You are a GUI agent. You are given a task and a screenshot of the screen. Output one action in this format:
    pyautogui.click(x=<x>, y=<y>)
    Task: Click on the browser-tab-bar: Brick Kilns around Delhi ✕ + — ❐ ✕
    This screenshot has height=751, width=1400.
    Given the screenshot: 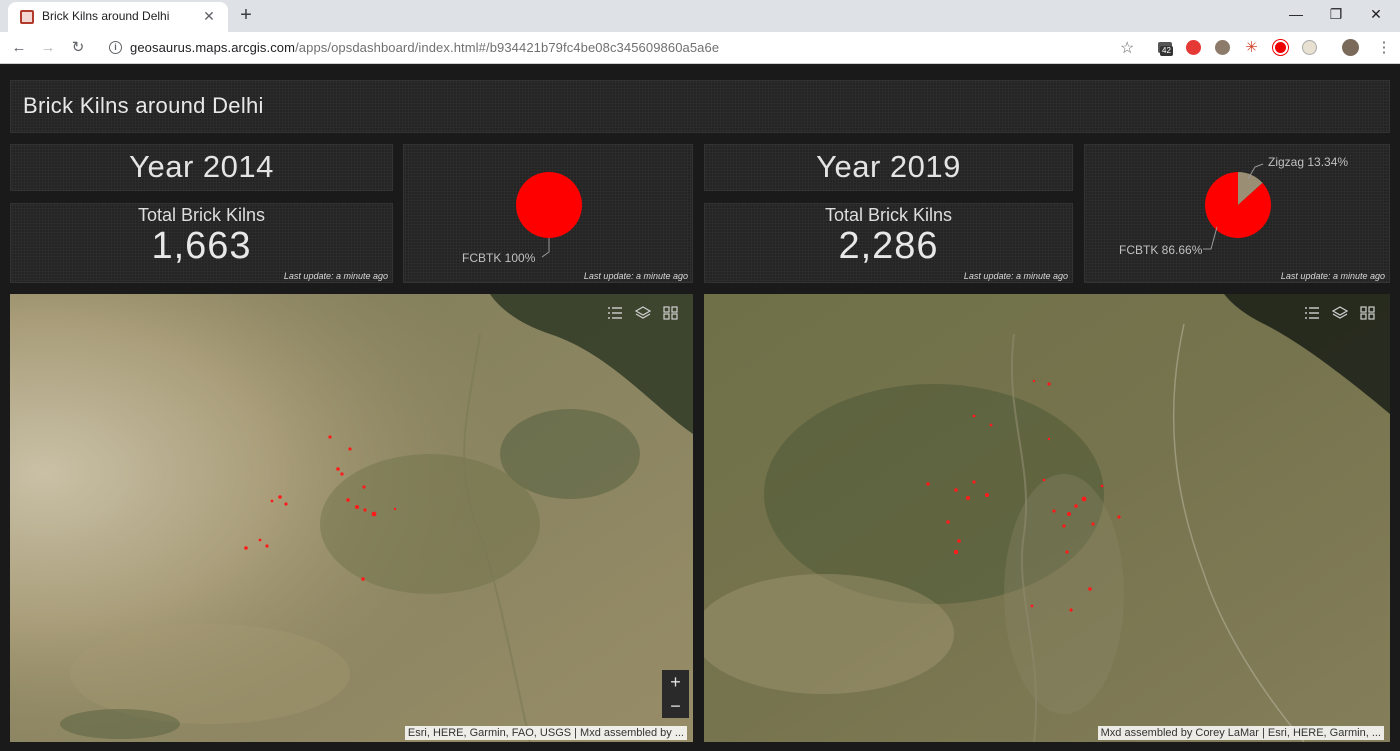 What is the action you would take?
    pyautogui.click(x=700, y=16)
    